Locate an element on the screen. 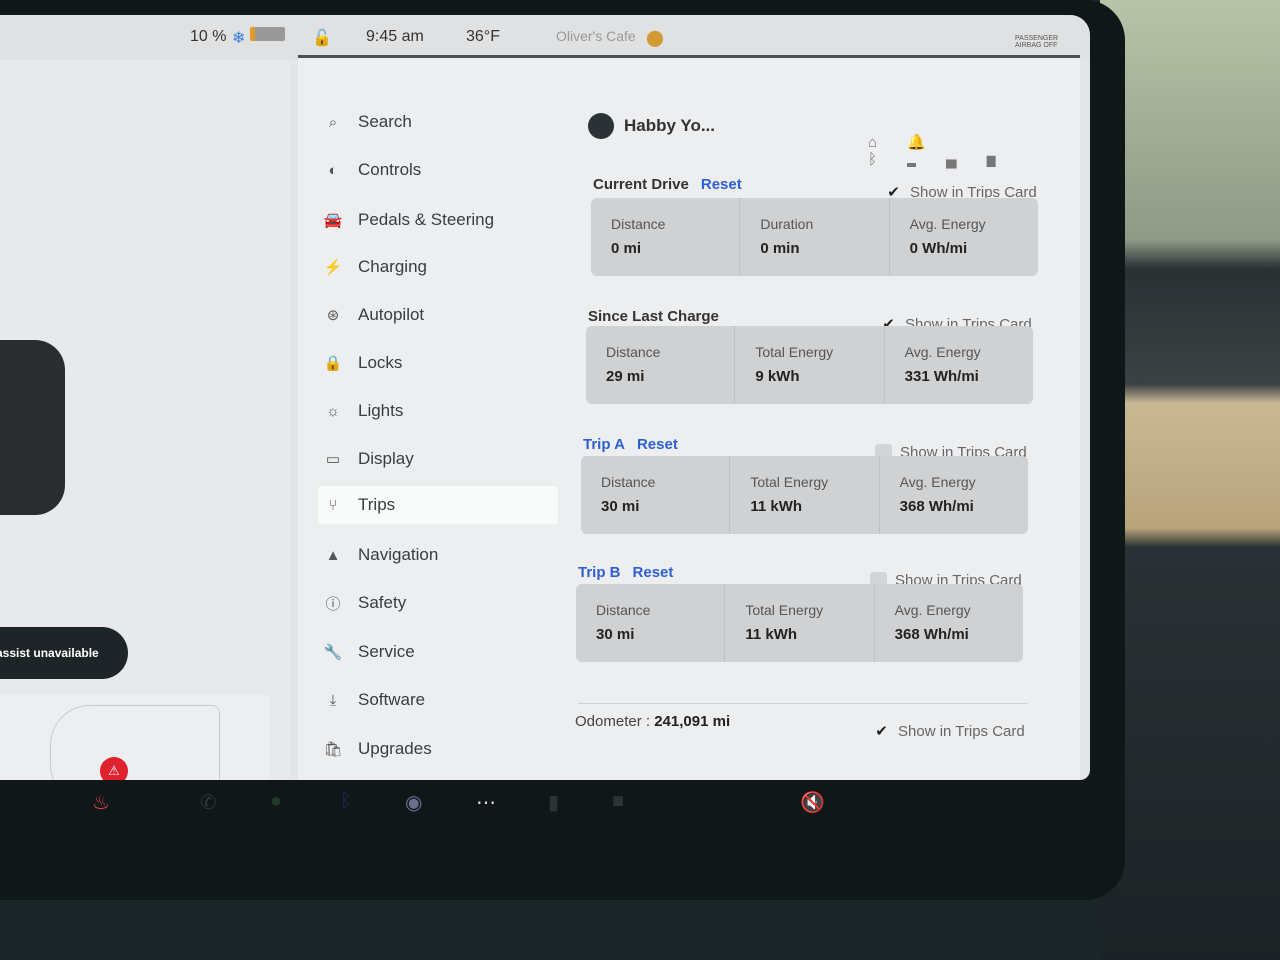  car-icon: 🚘 is located at coordinates (333, 220).